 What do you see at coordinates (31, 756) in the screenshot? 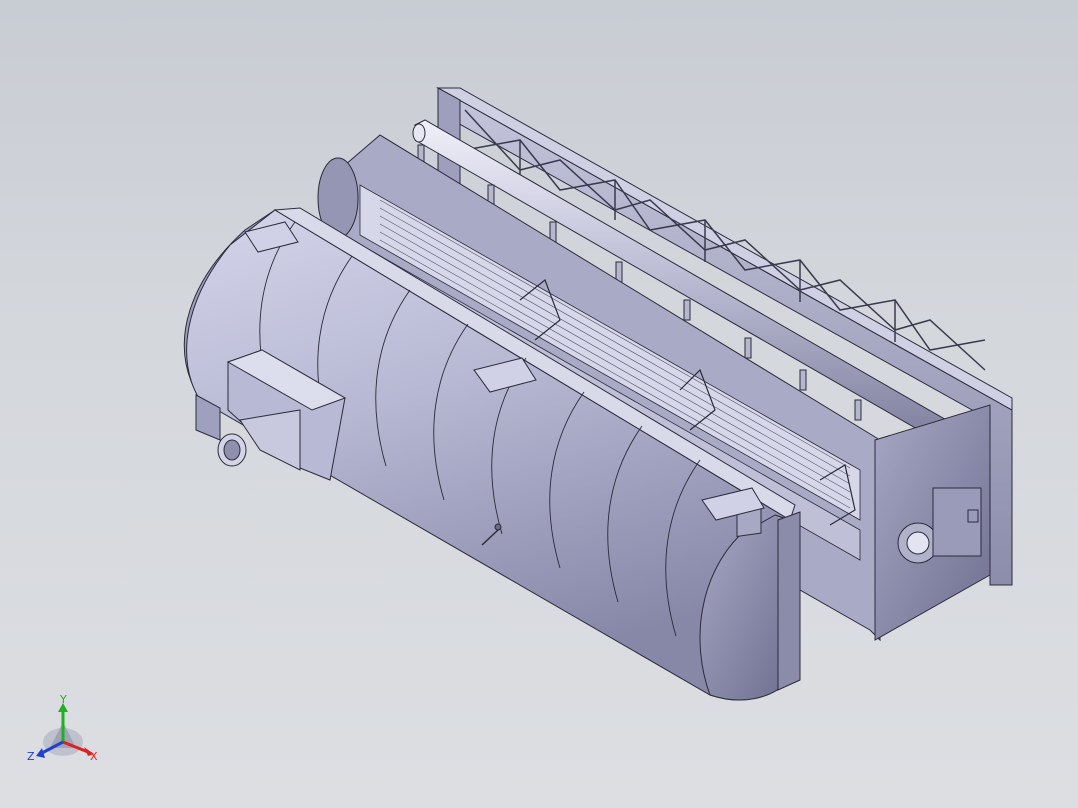
I see `z-axis-label: Z` at bounding box center [31, 756].